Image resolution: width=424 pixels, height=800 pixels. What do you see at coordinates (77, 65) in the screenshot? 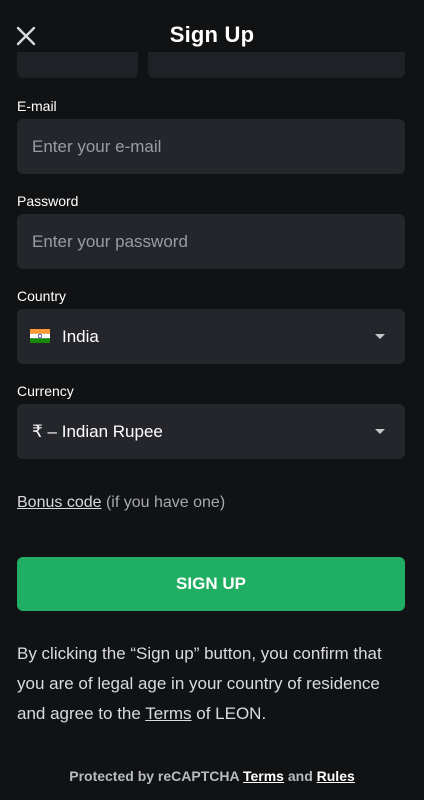
I see `partial-field-left` at bounding box center [77, 65].